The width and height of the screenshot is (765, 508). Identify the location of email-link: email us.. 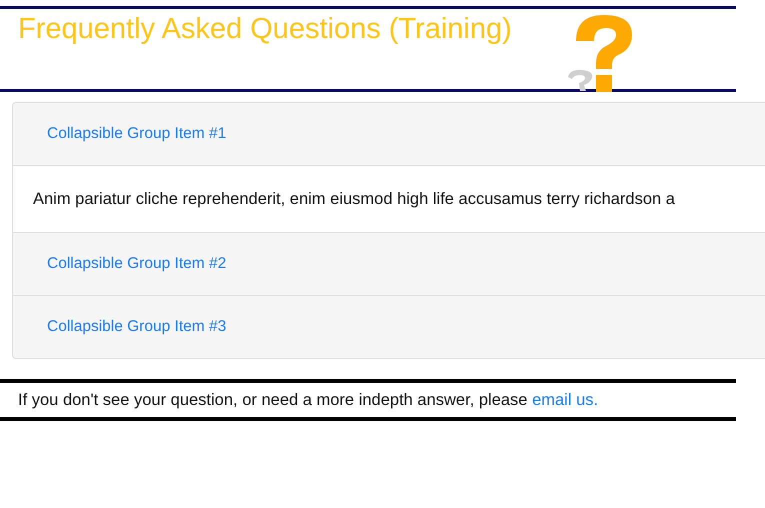
(565, 399).